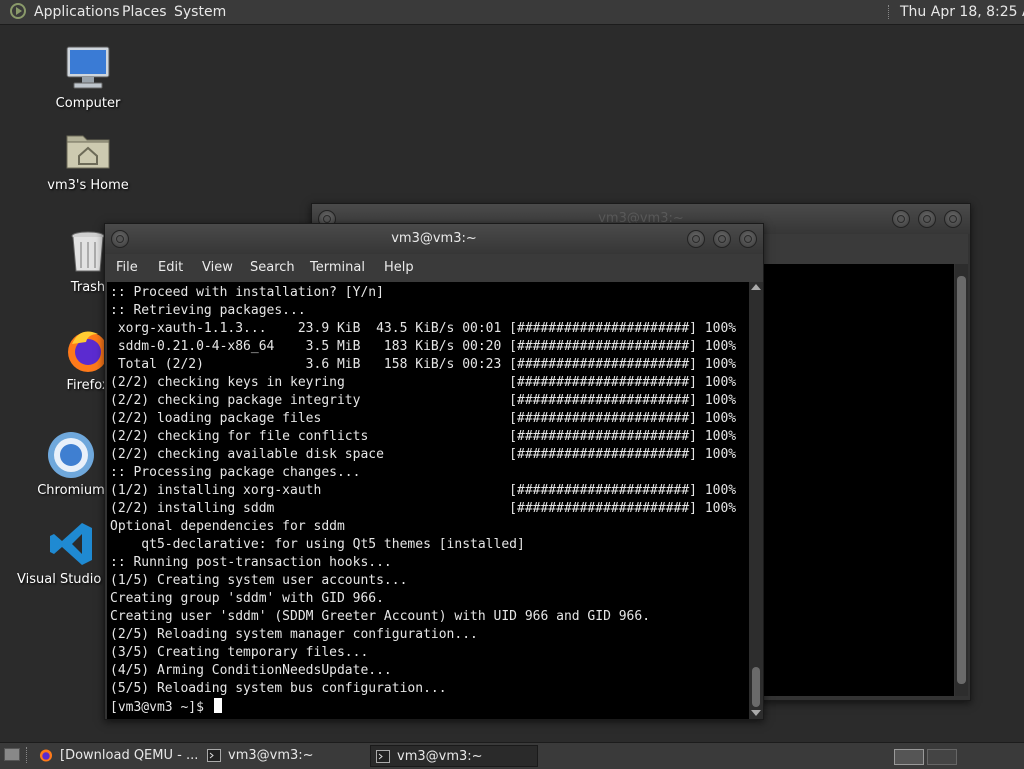 This screenshot has width=1024, height=769. I want to click on desktop-icon-computer: Computer, so click(88, 77).